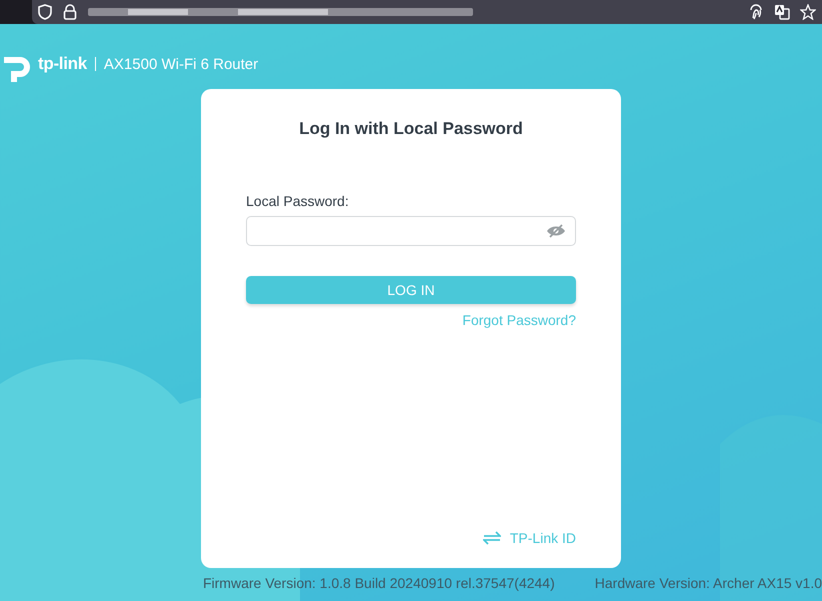  I want to click on forgot-password-link: Forgot Password?, so click(519, 320).